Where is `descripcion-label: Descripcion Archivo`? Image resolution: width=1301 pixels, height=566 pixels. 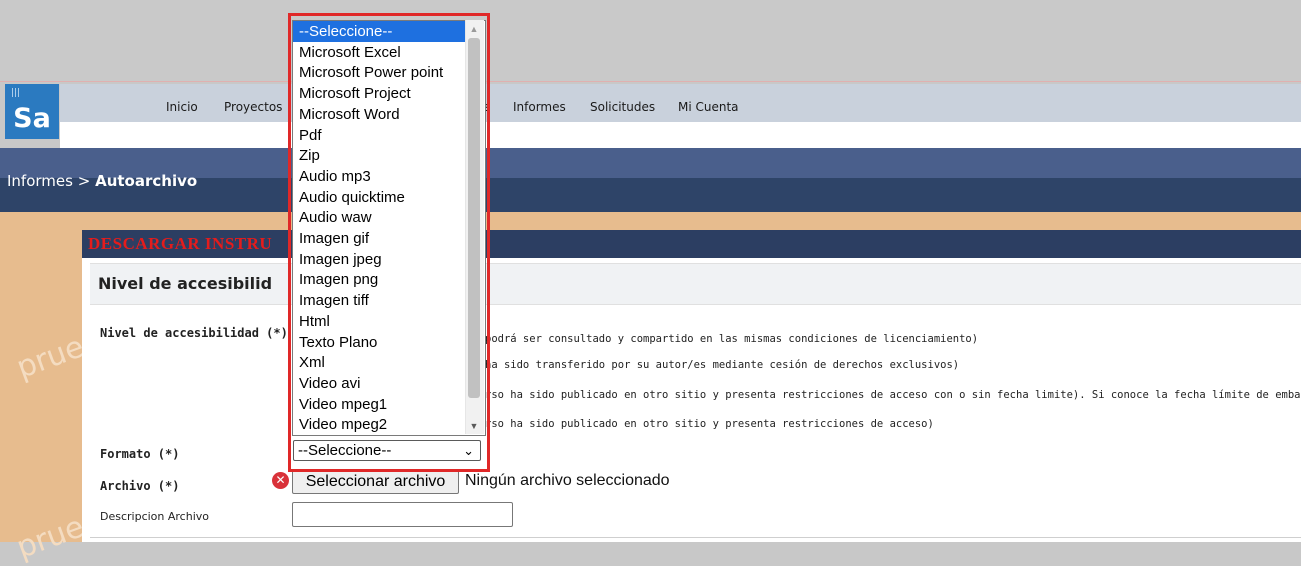
descripcion-label: Descripcion Archivo is located at coordinates (155, 516).